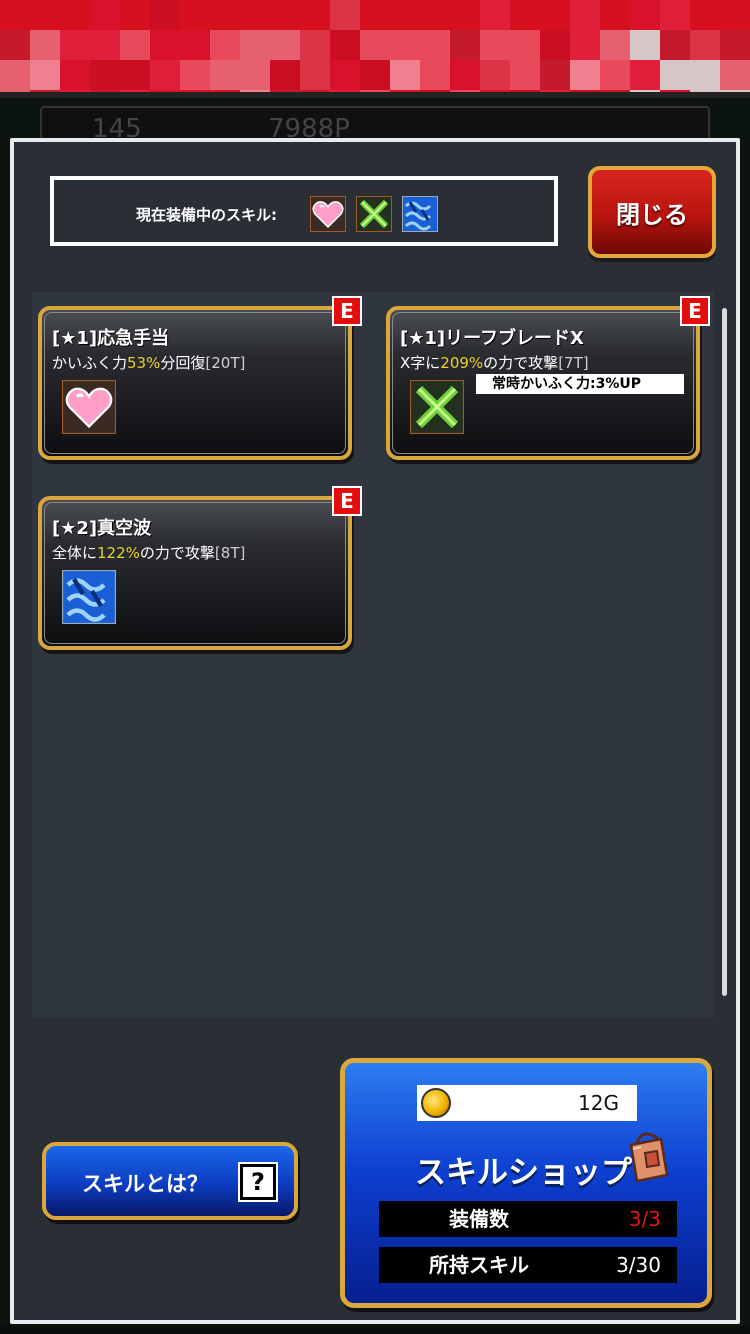 The width and height of the screenshot is (750, 1334). Describe the element at coordinates (724, 652) in the screenshot. I see `skill-list-scrollbar` at that location.